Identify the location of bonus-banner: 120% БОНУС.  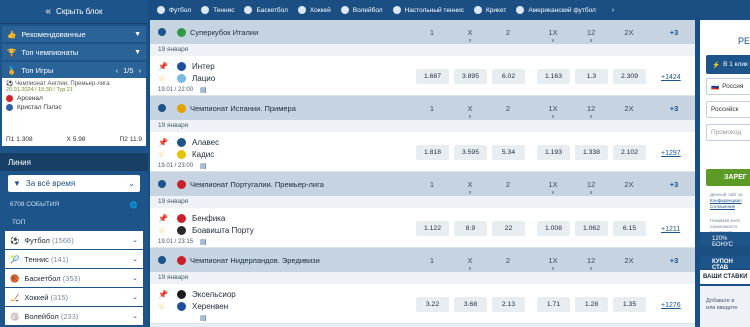
(725, 240).